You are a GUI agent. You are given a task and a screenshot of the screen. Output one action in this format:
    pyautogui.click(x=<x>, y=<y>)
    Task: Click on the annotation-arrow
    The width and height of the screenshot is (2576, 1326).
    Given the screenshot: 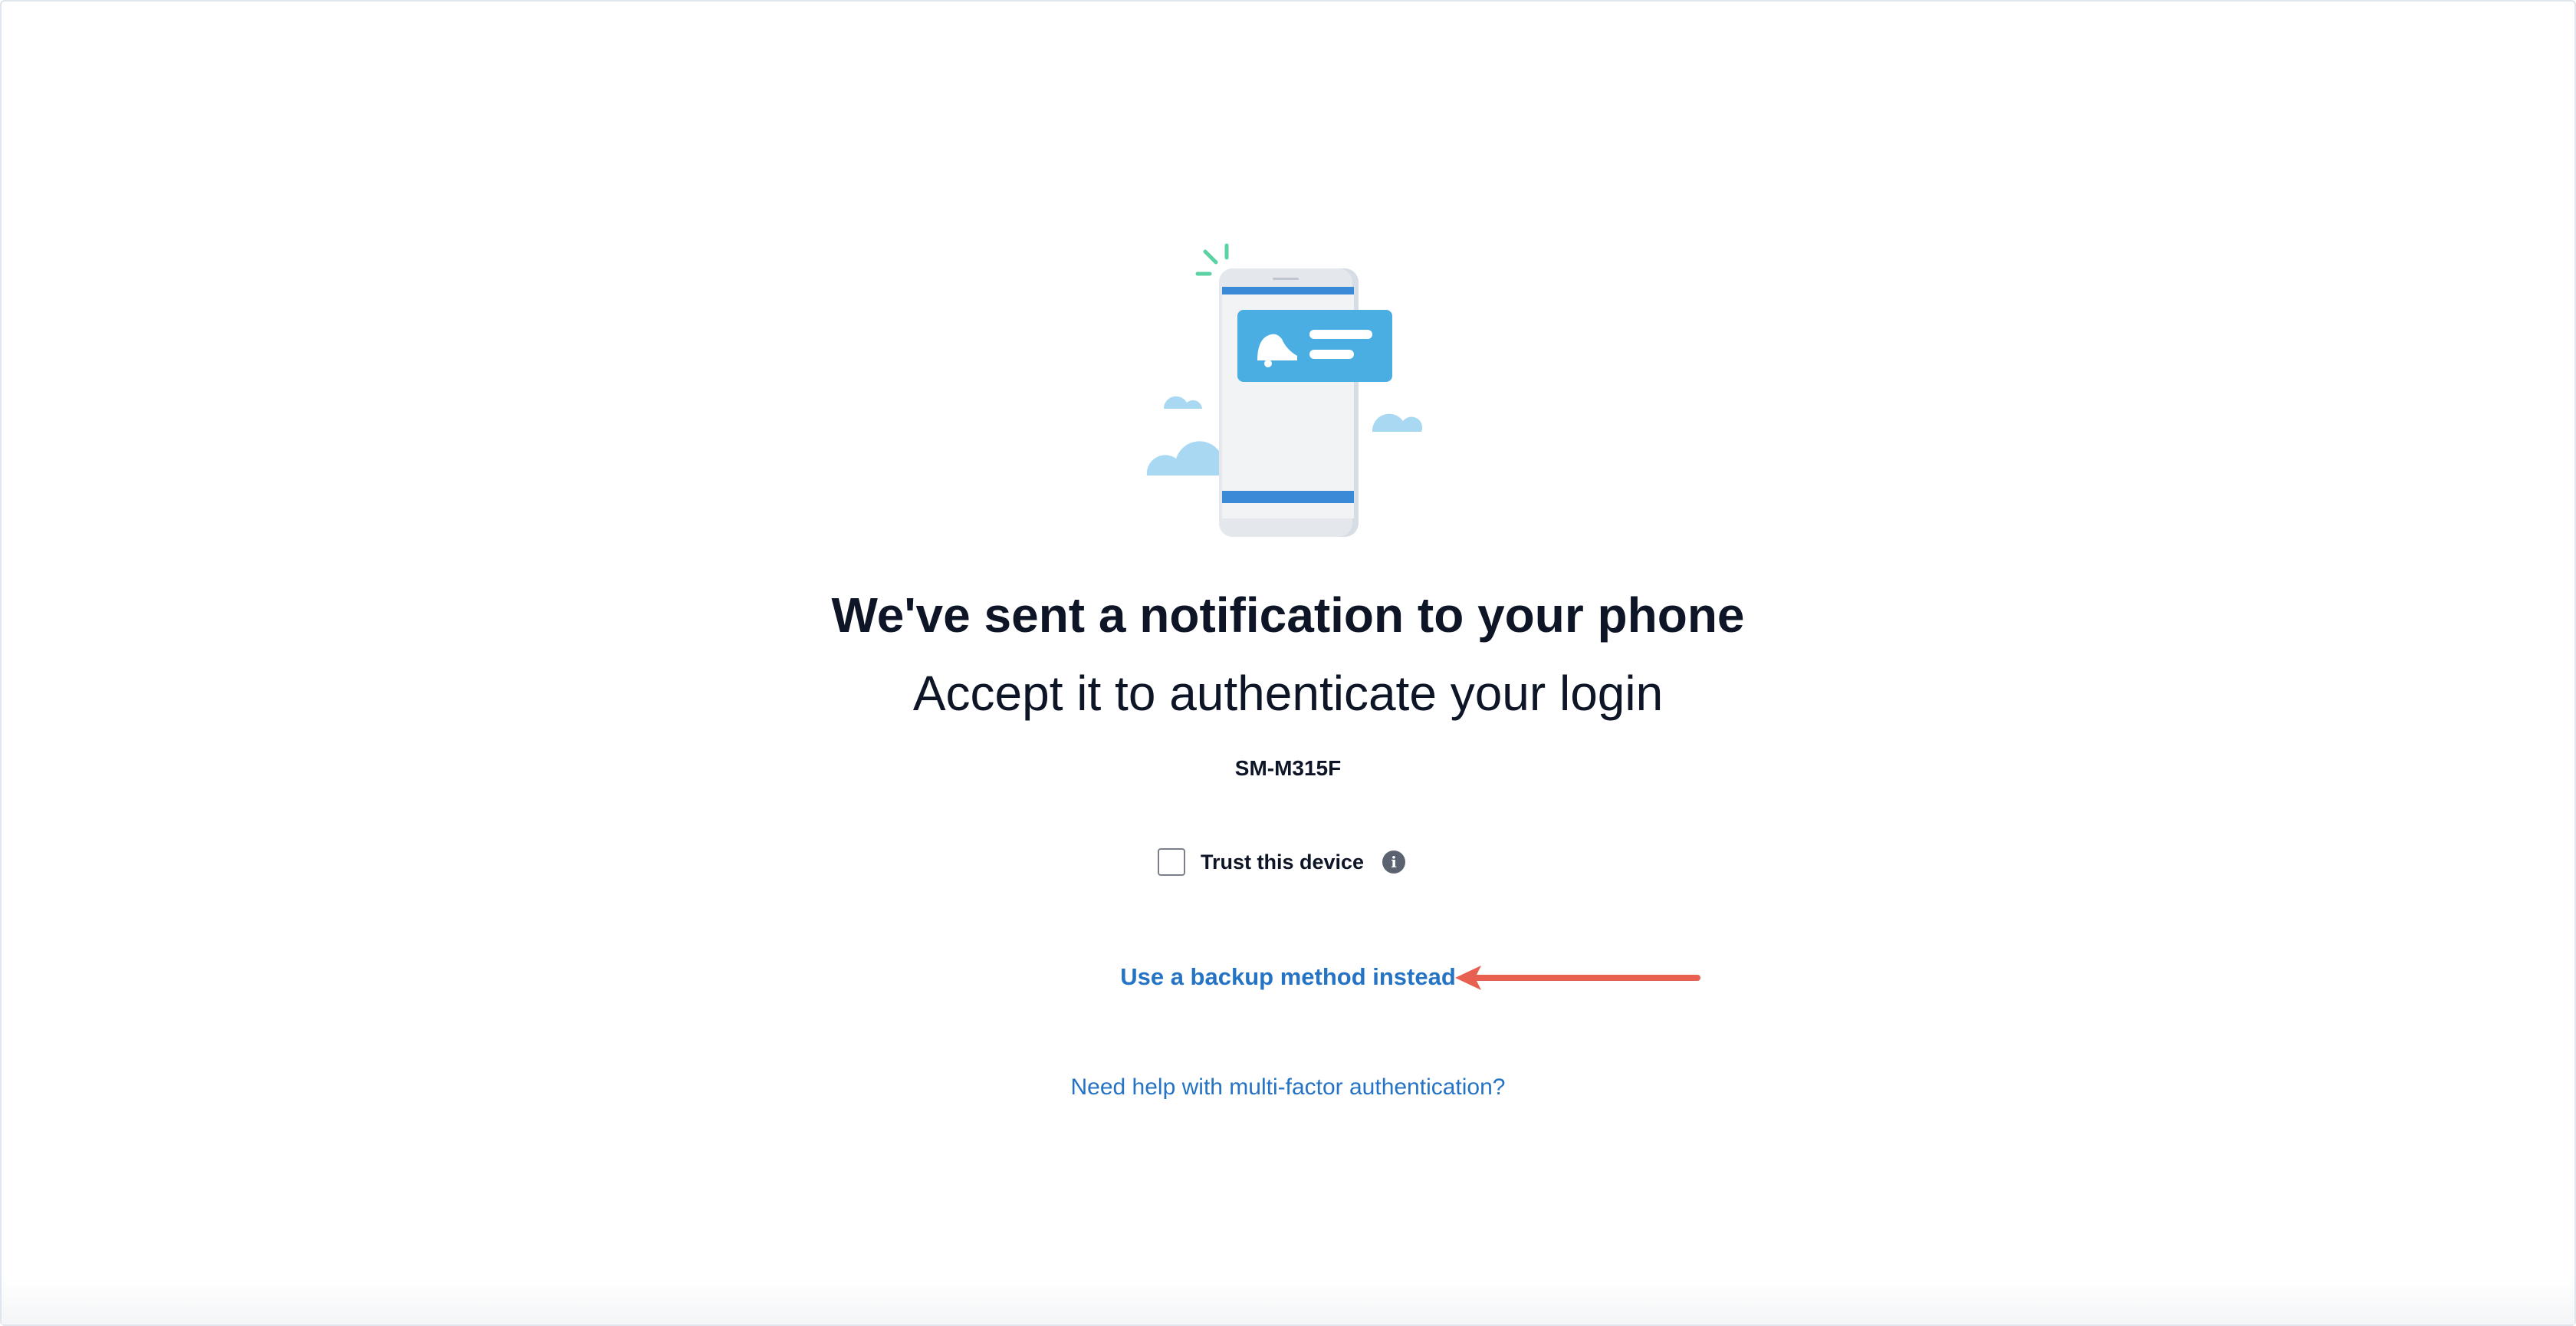 What is the action you would take?
    pyautogui.click(x=1578, y=978)
    